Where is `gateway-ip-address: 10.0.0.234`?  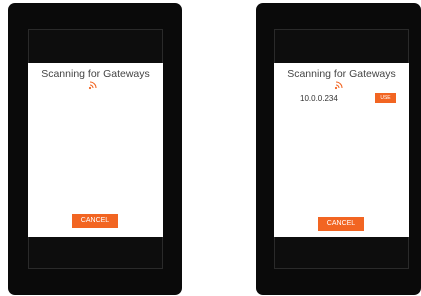 gateway-ip-address: 10.0.0.234 is located at coordinates (319, 98).